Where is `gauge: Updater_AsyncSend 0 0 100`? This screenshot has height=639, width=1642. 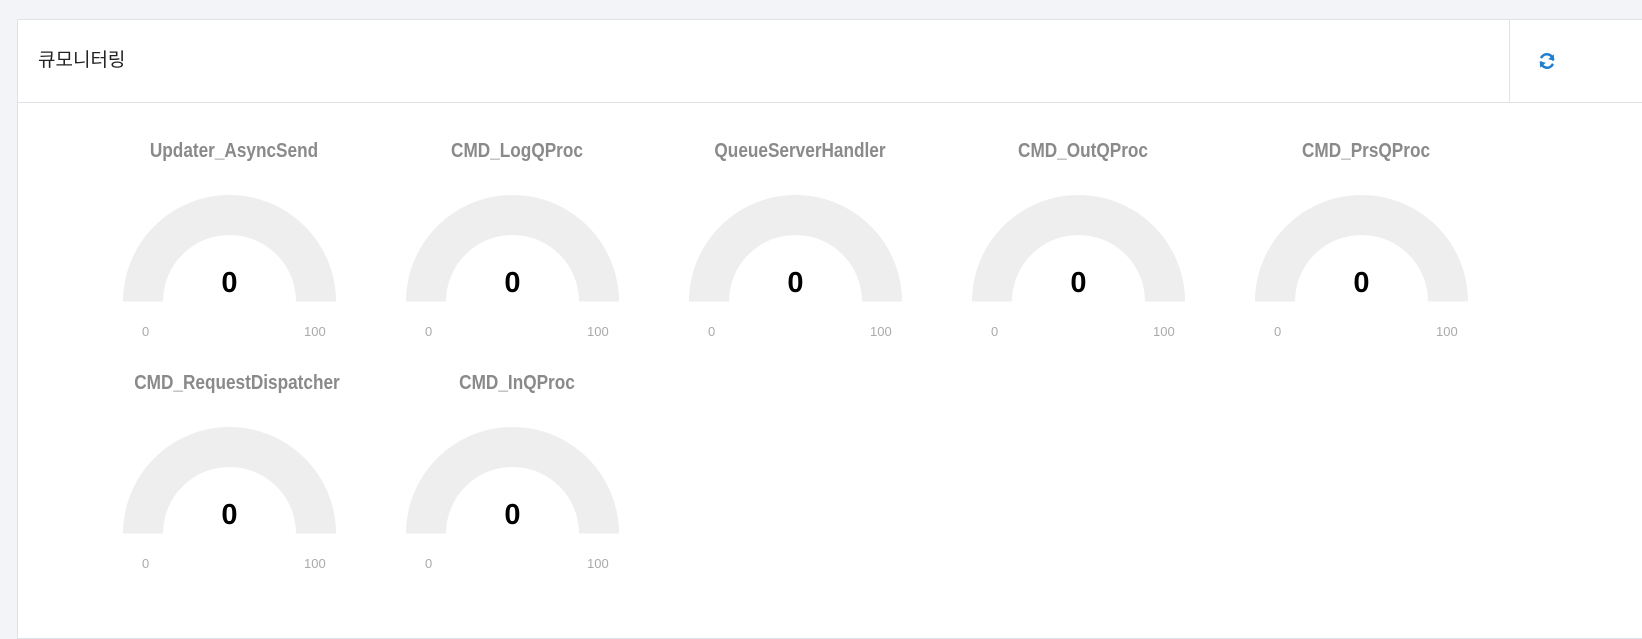
gauge: Updater_AsyncSend 0 0 100 is located at coordinates (177, 220).